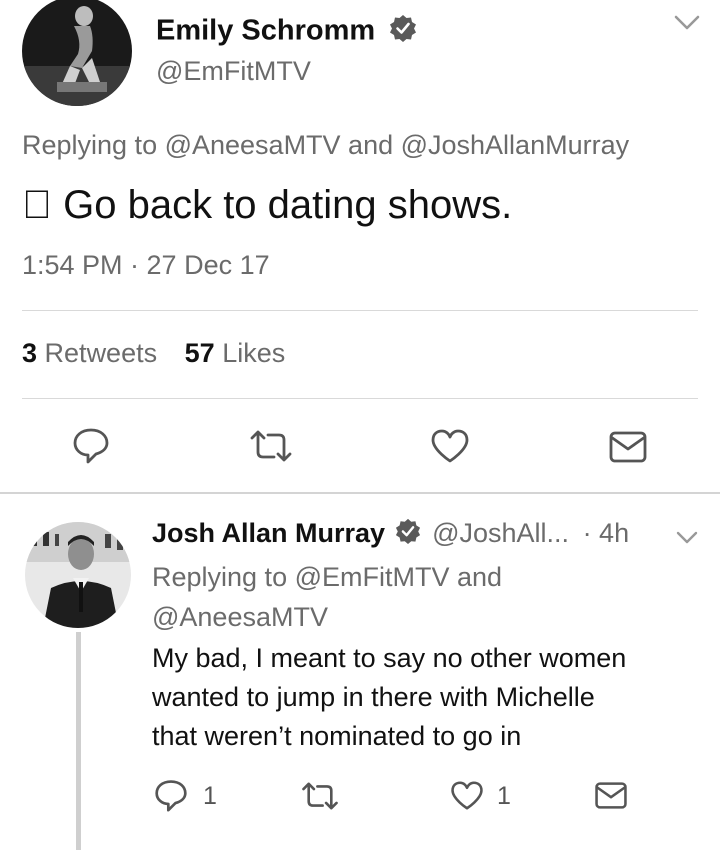 This screenshot has height=850, width=720. I want to click on reply-text-line: My bad, I meant to say no other women, so click(389, 658).